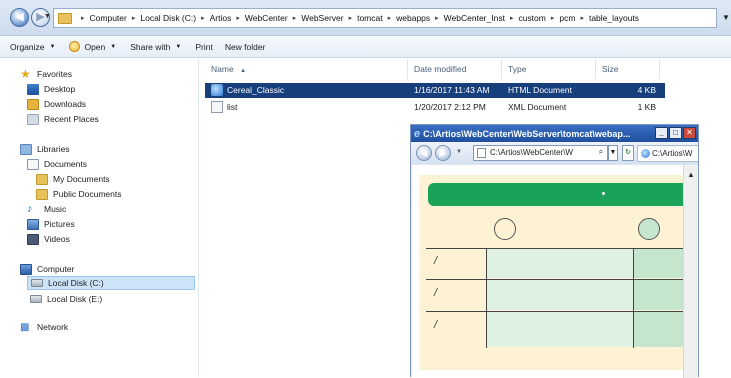 This screenshot has height=378, width=731. I want to click on breadcrumb-item: WebCenter_Inst, so click(474, 18).